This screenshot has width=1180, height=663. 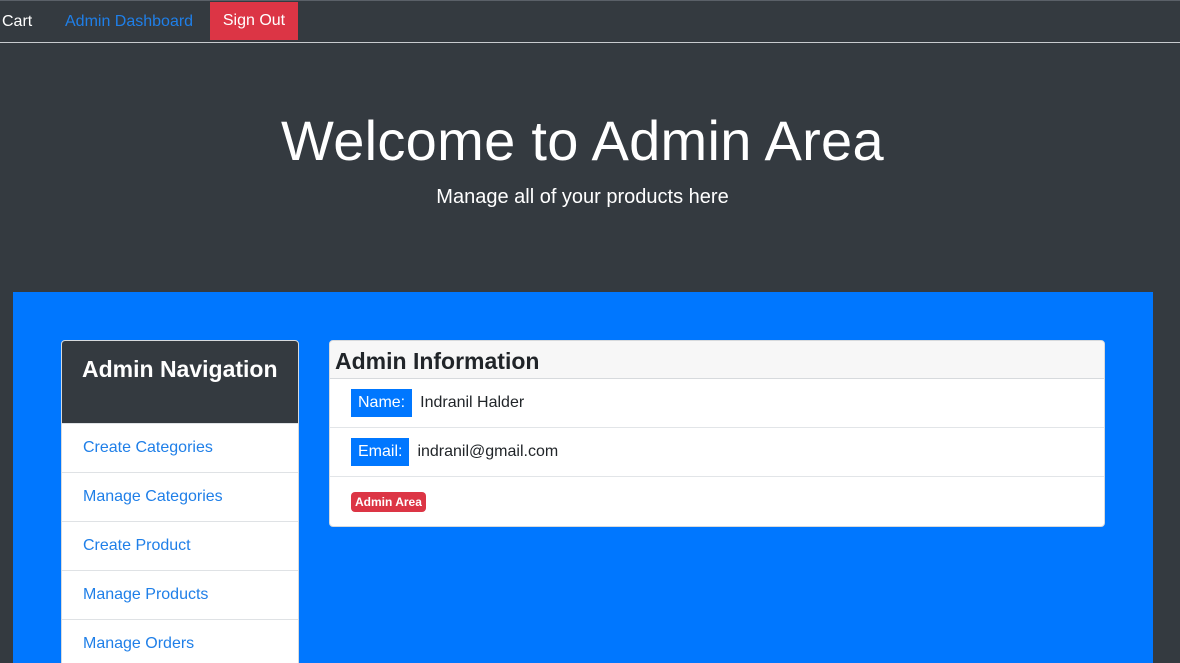 What do you see at coordinates (180, 641) in the screenshot?
I see `sidebar-item-manage-orders: Manage Orders` at bounding box center [180, 641].